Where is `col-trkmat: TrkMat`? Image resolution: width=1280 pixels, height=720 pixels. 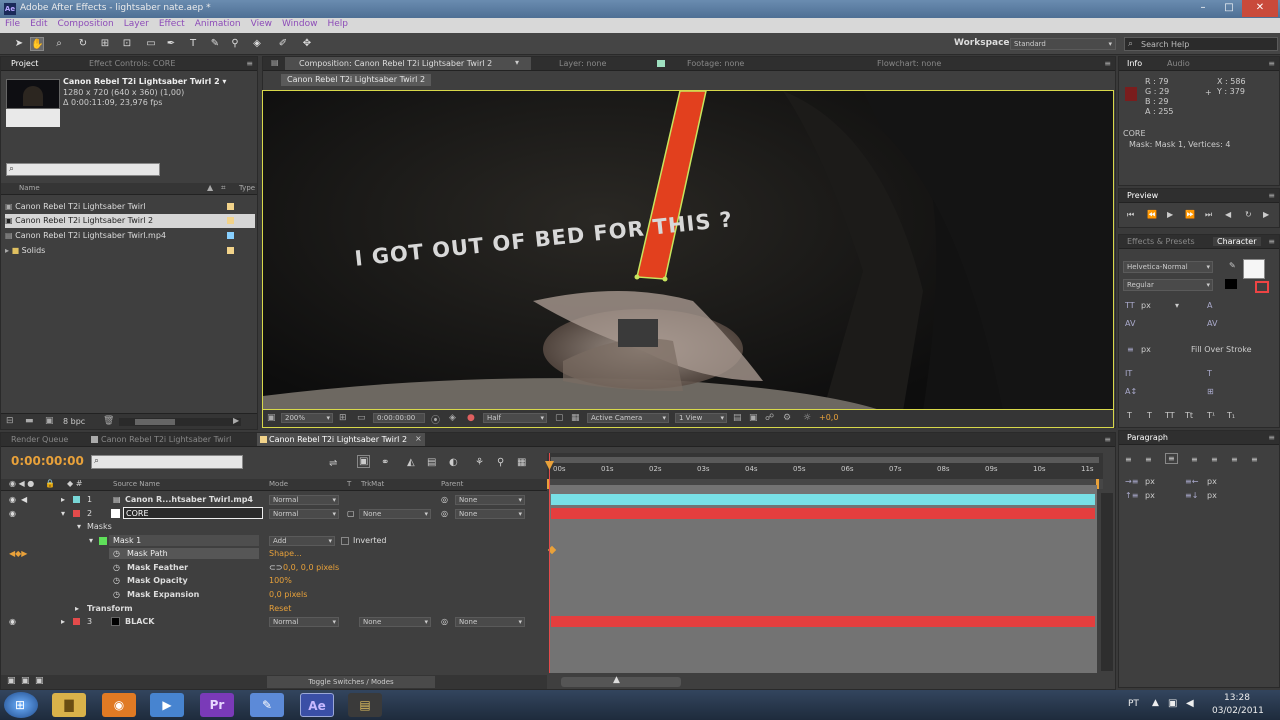
col-trkmat: TrkMat is located at coordinates (372, 484).